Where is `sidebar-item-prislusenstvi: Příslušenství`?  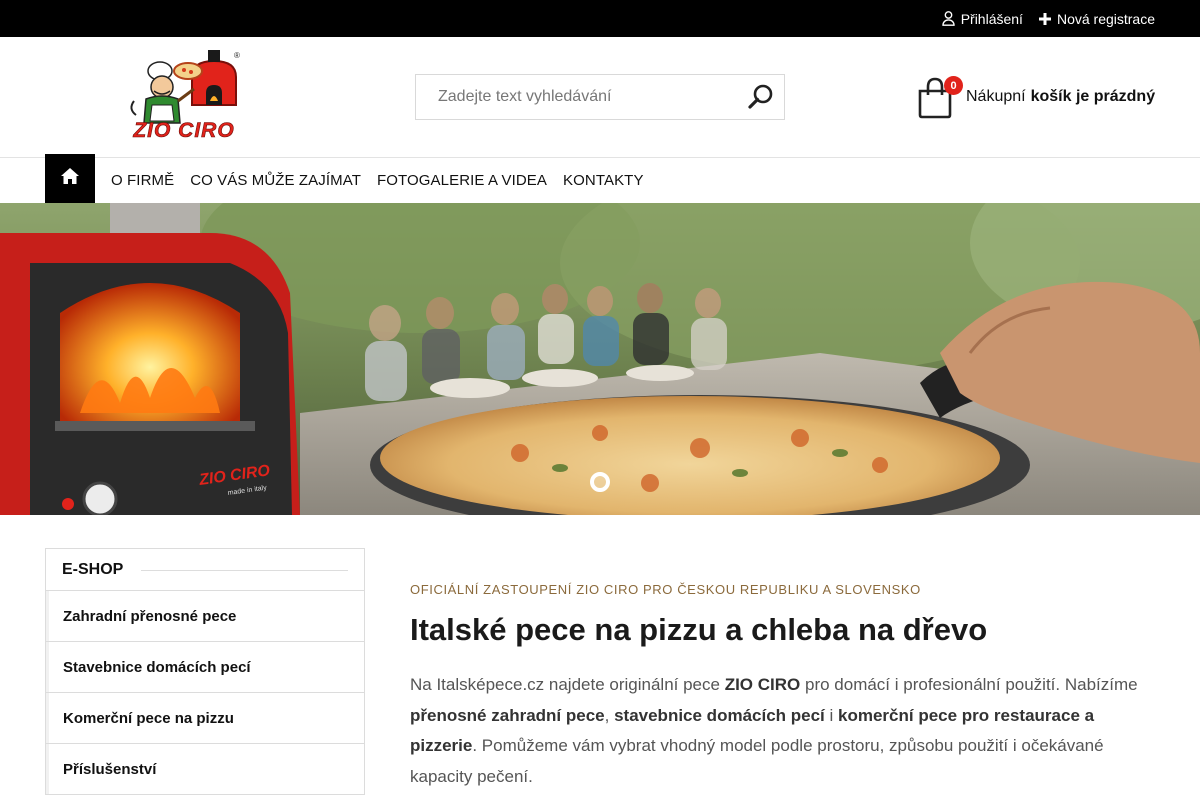 sidebar-item-prislusenstvi: Příslušenství is located at coordinates (205, 768).